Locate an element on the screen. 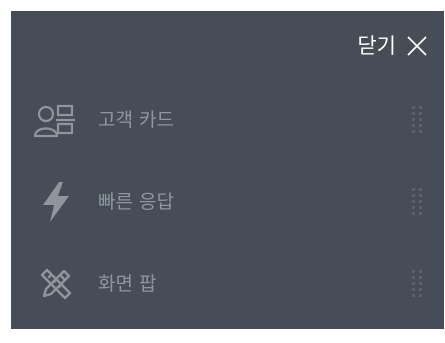 This screenshot has width=445, height=343. menu-item-label: 고객 카드 is located at coordinates (136, 119).